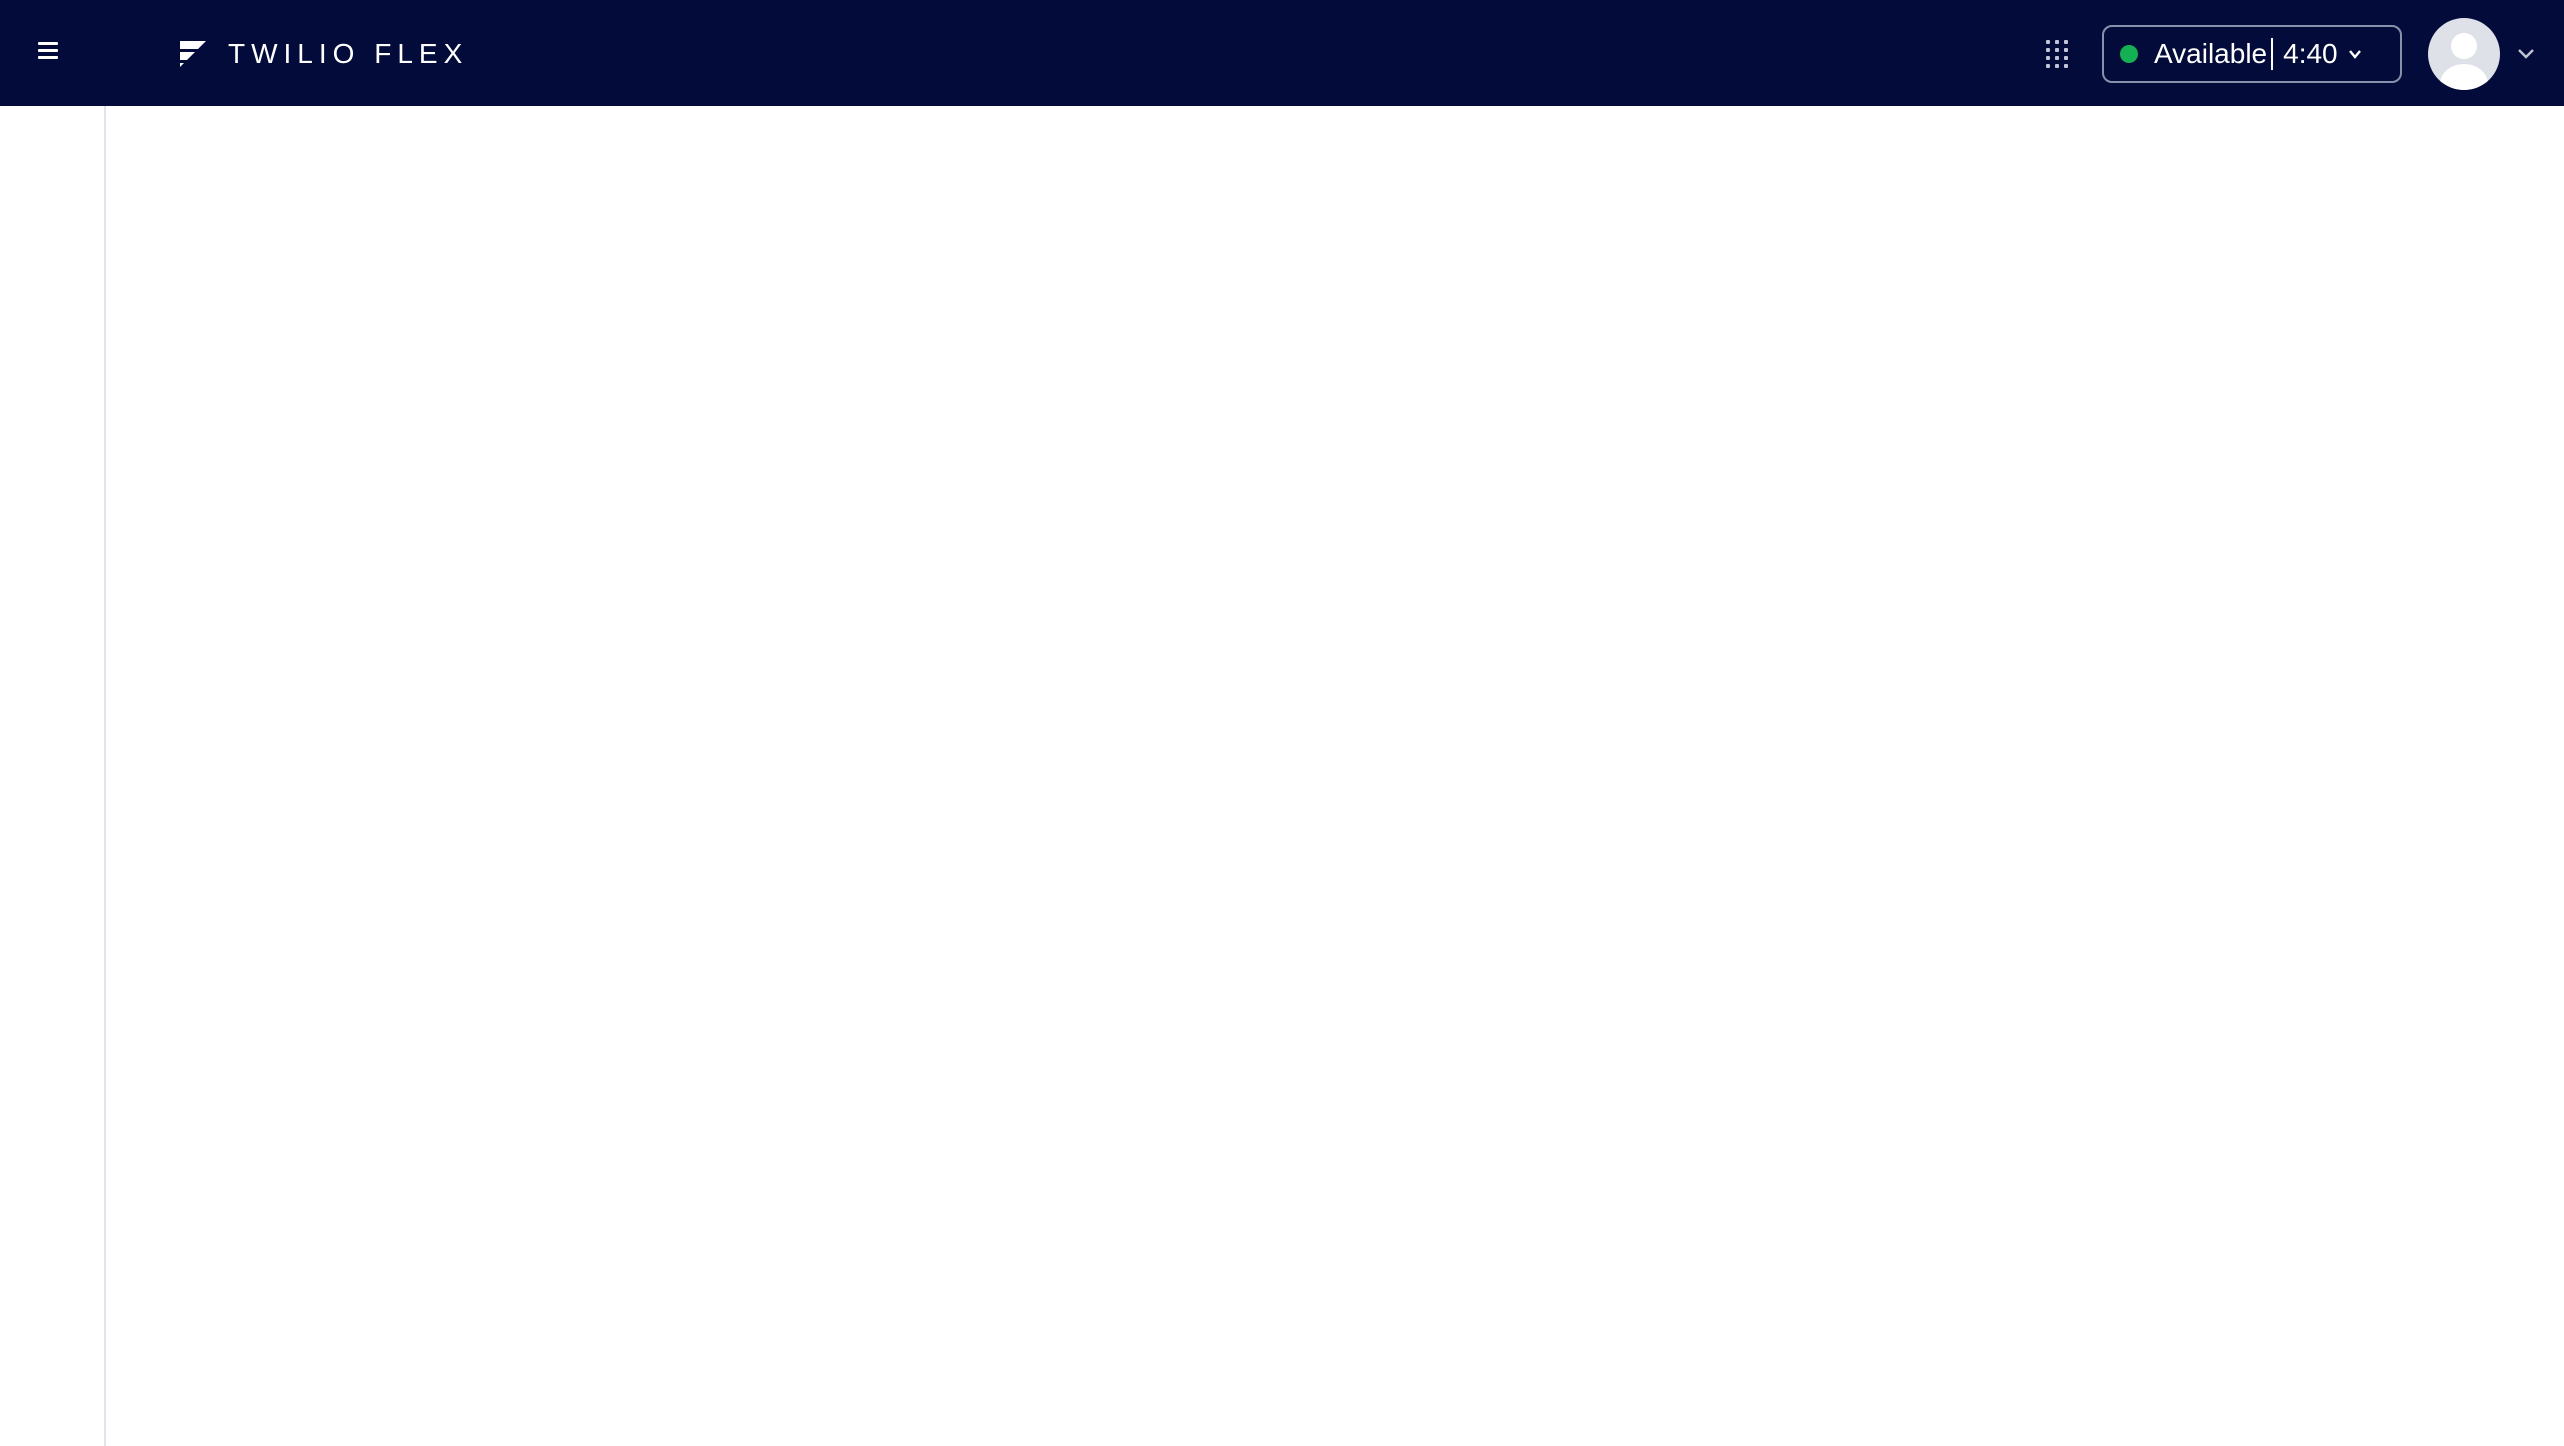  What do you see at coordinates (2272, 54) in the screenshot?
I see `status-separator` at bounding box center [2272, 54].